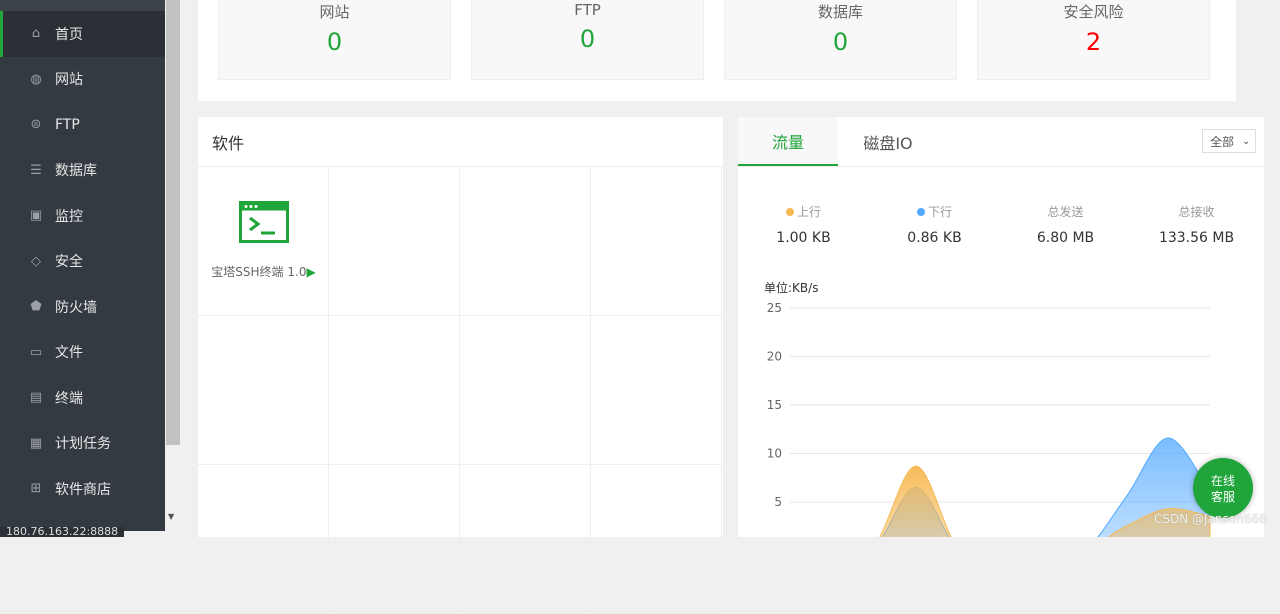 Image resolution: width=1280 pixels, height=614 pixels. Describe the element at coordinates (36, 170) in the screenshot. I see `database-icon: ☰` at that location.